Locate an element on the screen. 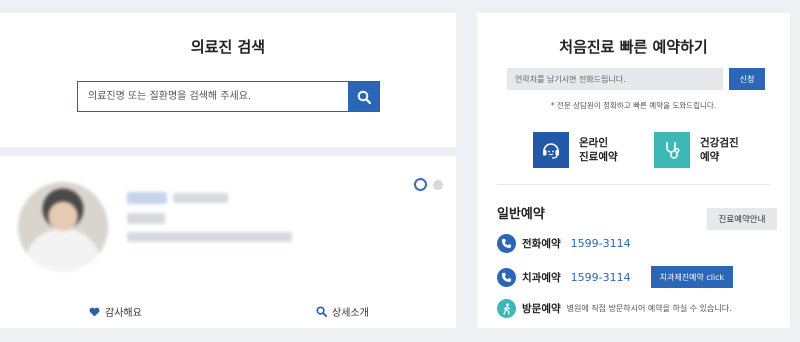 Image resolution: width=800 pixels, height=342 pixels. phone-input is located at coordinates (615, 79).